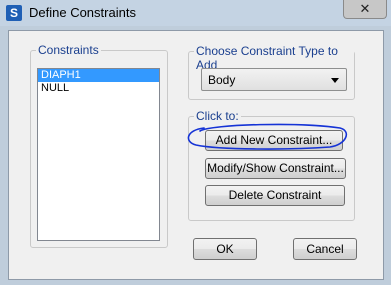 The width and height of the screenshot is (391, 285). I want to click on window-title: Define Constraints, so click(82, 12).